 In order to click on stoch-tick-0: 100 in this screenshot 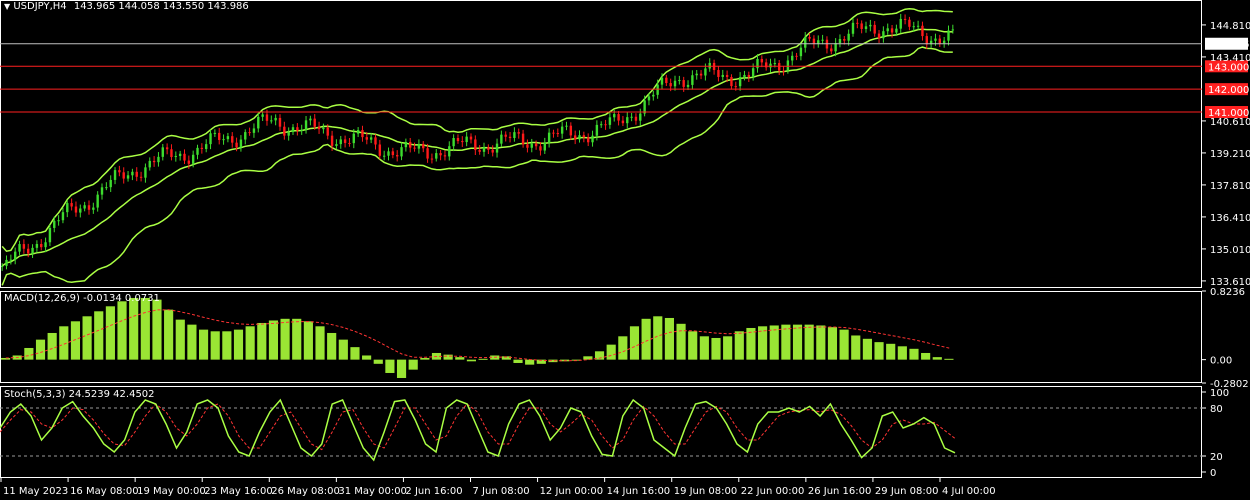, I will do `click(1219, 393)`.